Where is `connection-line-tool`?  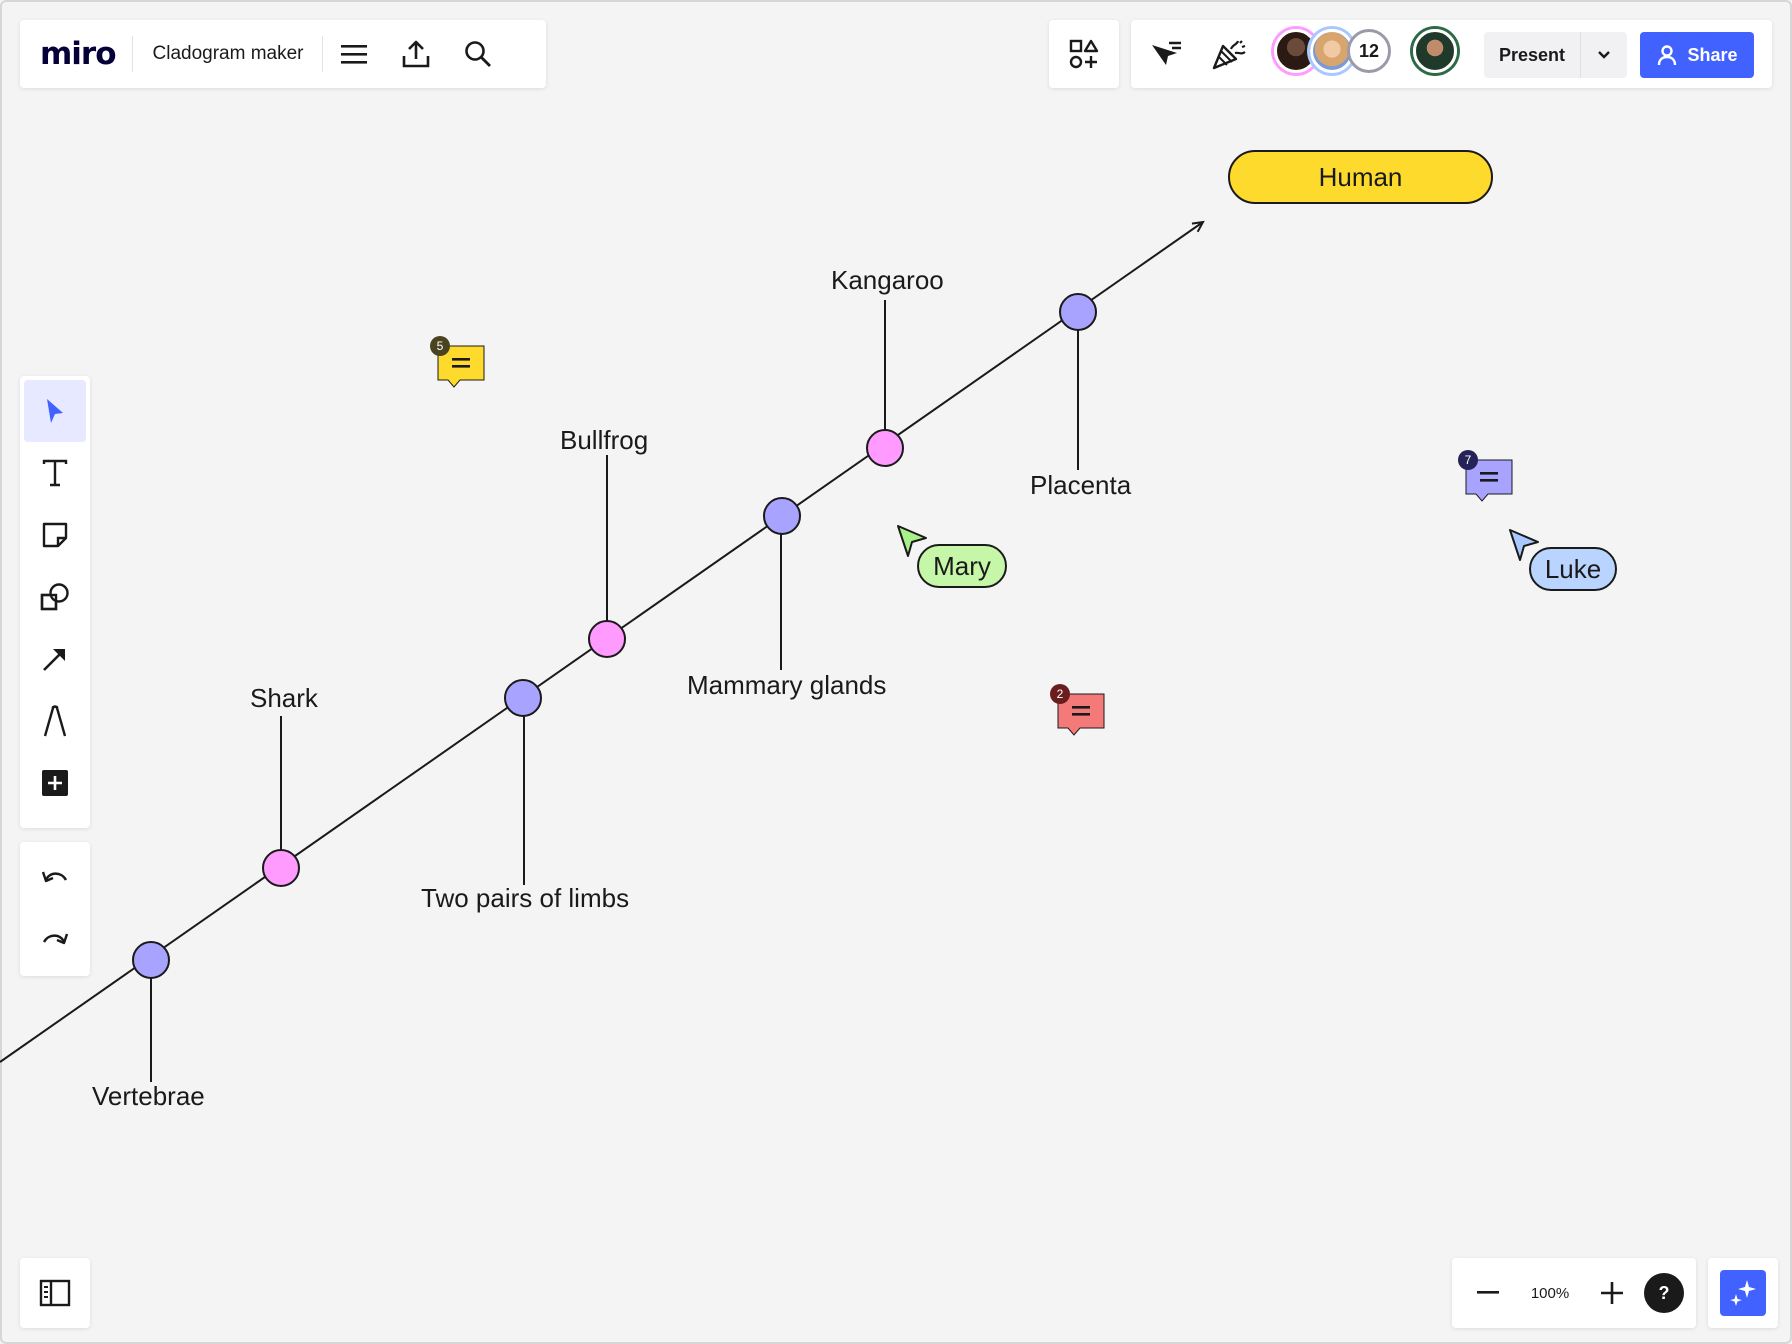
connection-line-tool is located at coordinates (55, 659).